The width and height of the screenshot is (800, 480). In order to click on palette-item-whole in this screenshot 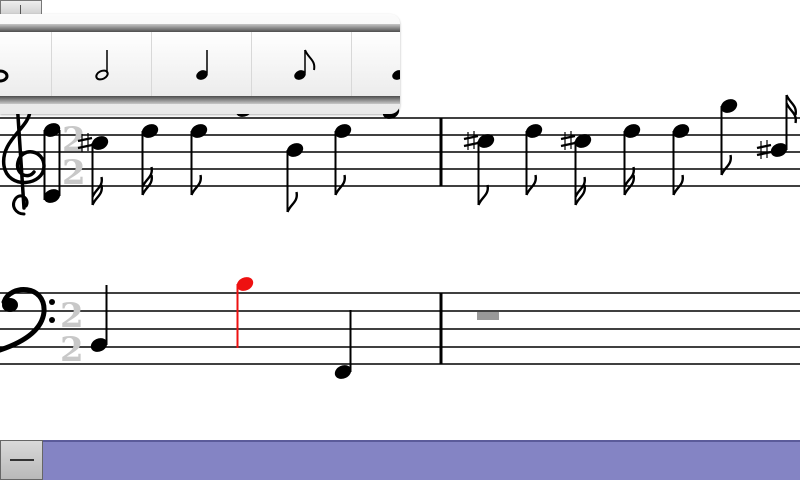, I will do `click(26, 64)`.